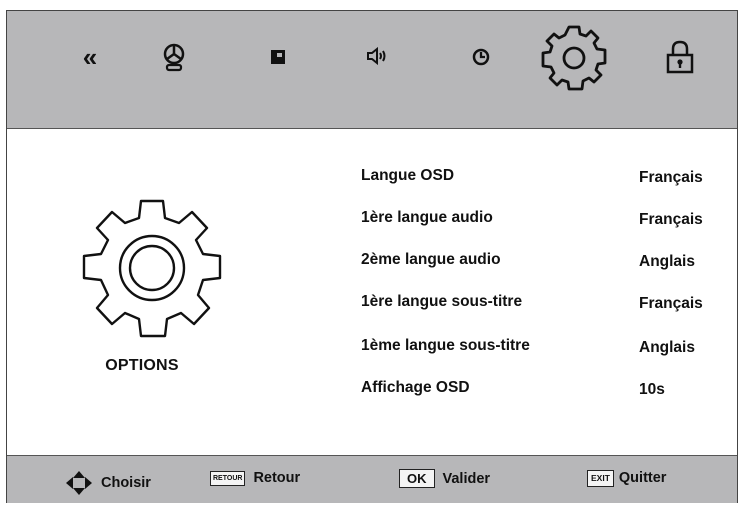 The image size is (742, 505). I want to click on ok-hint: OK Valider, so click(444, 478).